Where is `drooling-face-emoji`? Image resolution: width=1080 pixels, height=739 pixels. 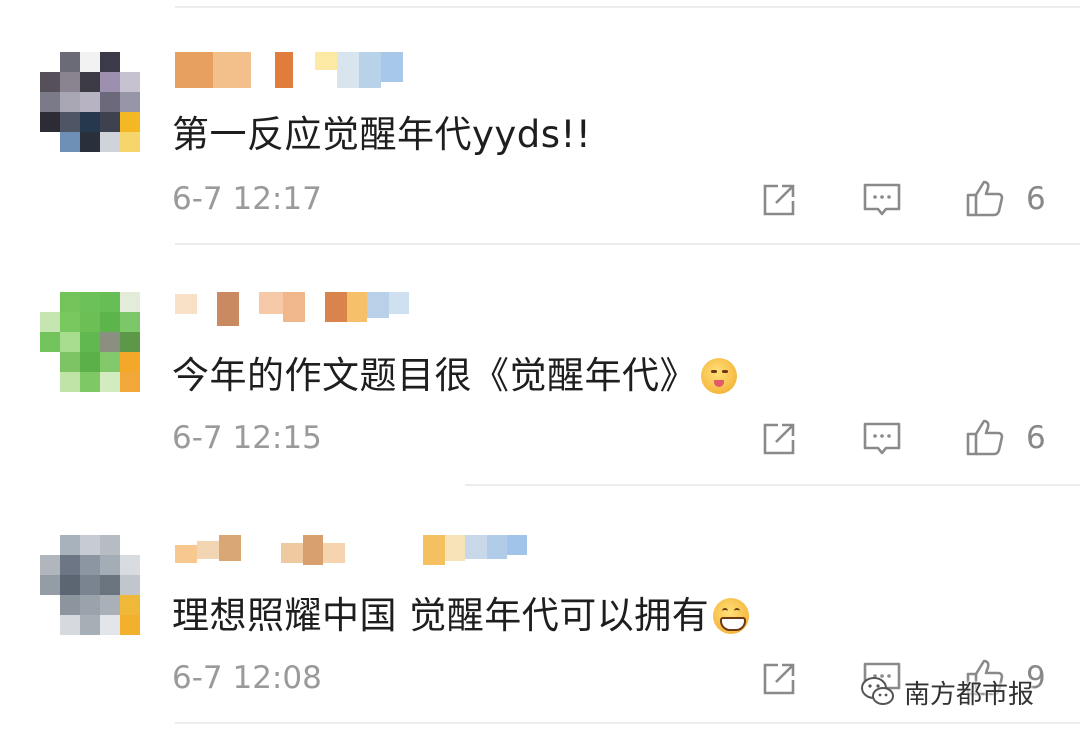 drooling-face-emoji is located at coordinates (719, 376).